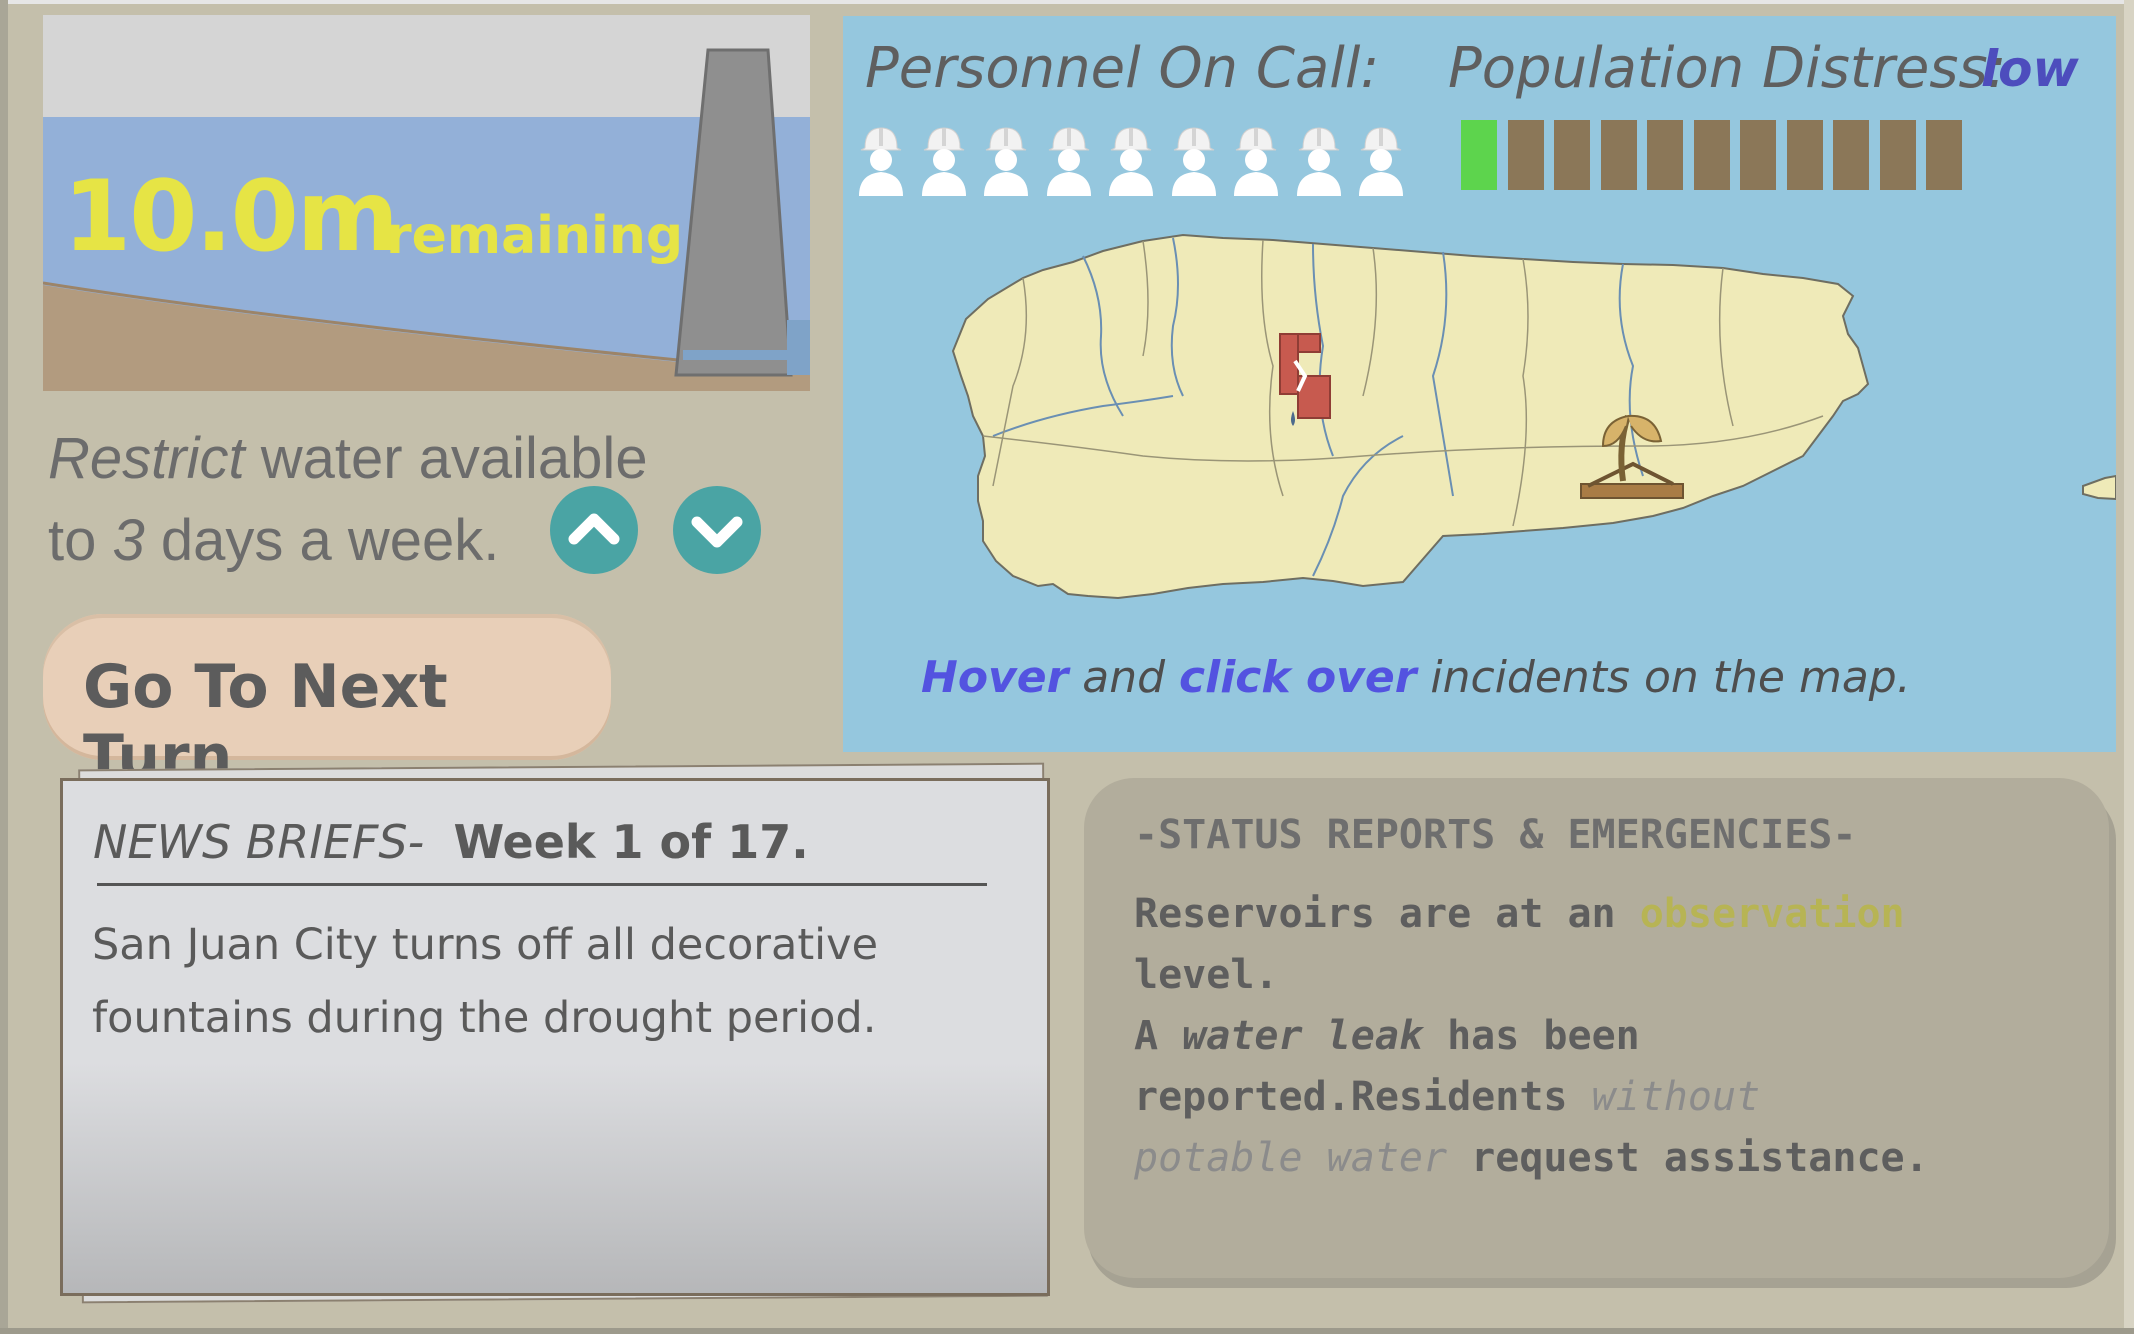 This screenshot has width=2134, height=1334. I want to click on status-potable: potable water, so click(1291, 1158).